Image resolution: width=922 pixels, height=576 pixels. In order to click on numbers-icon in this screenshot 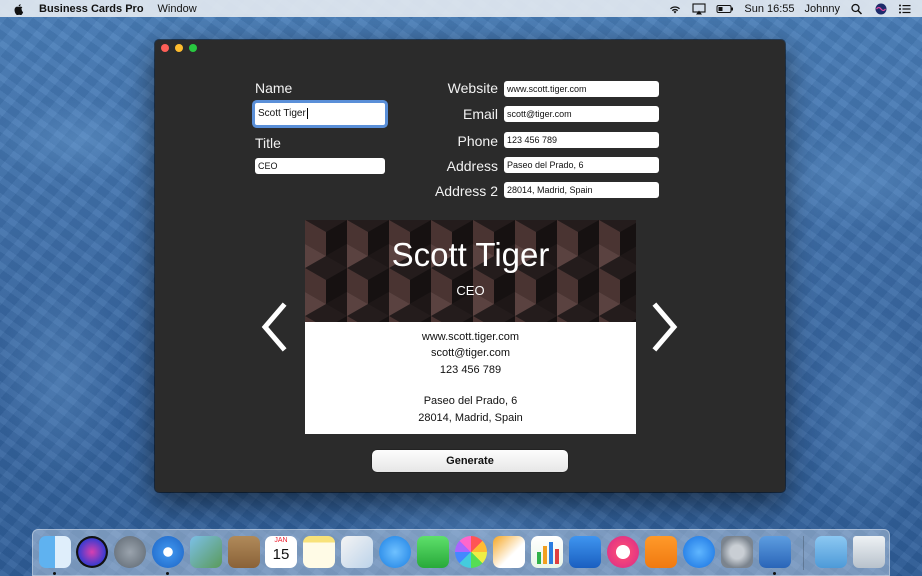, I will do `click(547, 552)`.